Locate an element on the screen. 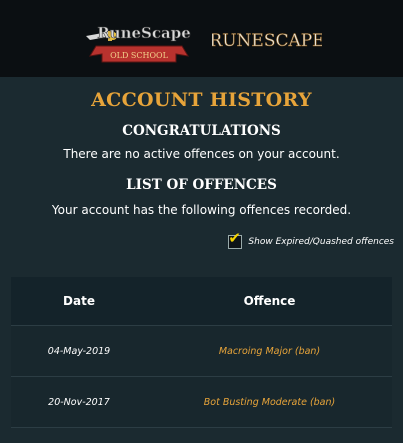 This screenshot has width=403, height=443. table-row: 04-May-2019 Macroing Major (ban) is located at coordinates (201, 351).